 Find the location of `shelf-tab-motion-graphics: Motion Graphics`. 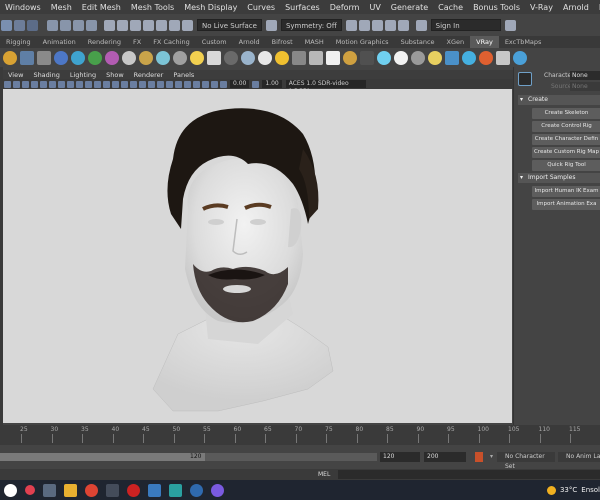

shelf-tab-motion-graphics: Motion Graphics is located at coordinates (362, 42).